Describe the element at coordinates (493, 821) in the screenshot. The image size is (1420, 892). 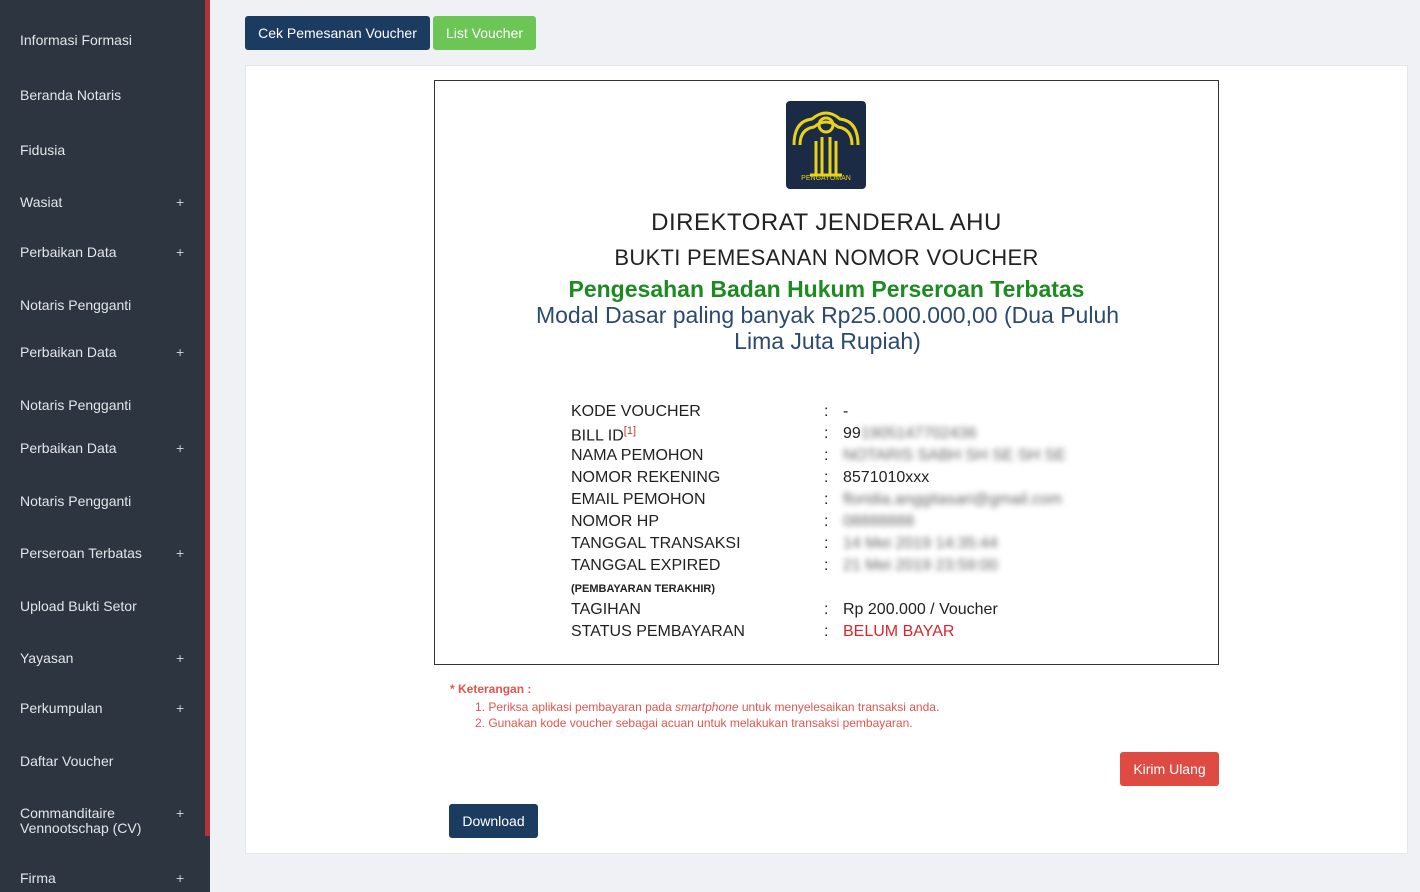
I see `download-button: Download` at that location.